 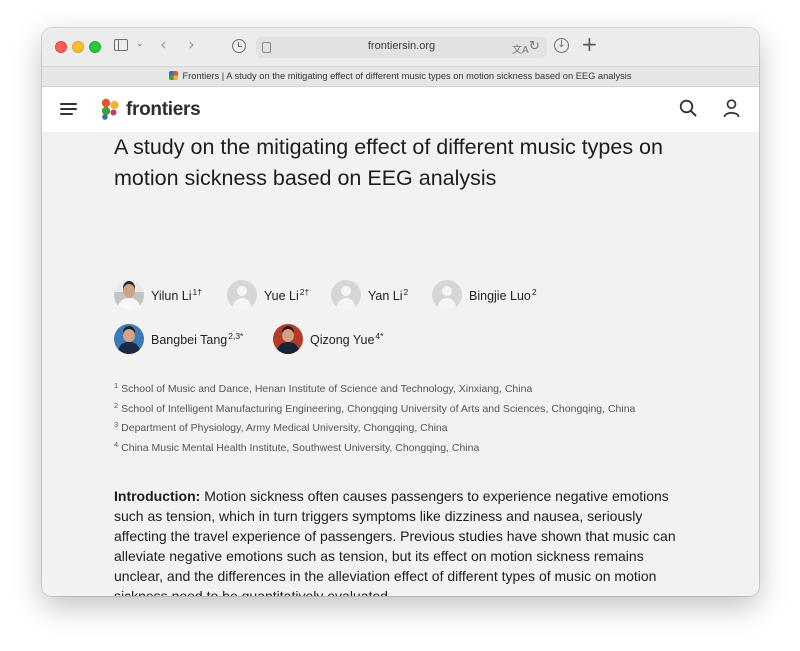 I want to click on abstract-label: Introduction:, so click(x=157, y=496).